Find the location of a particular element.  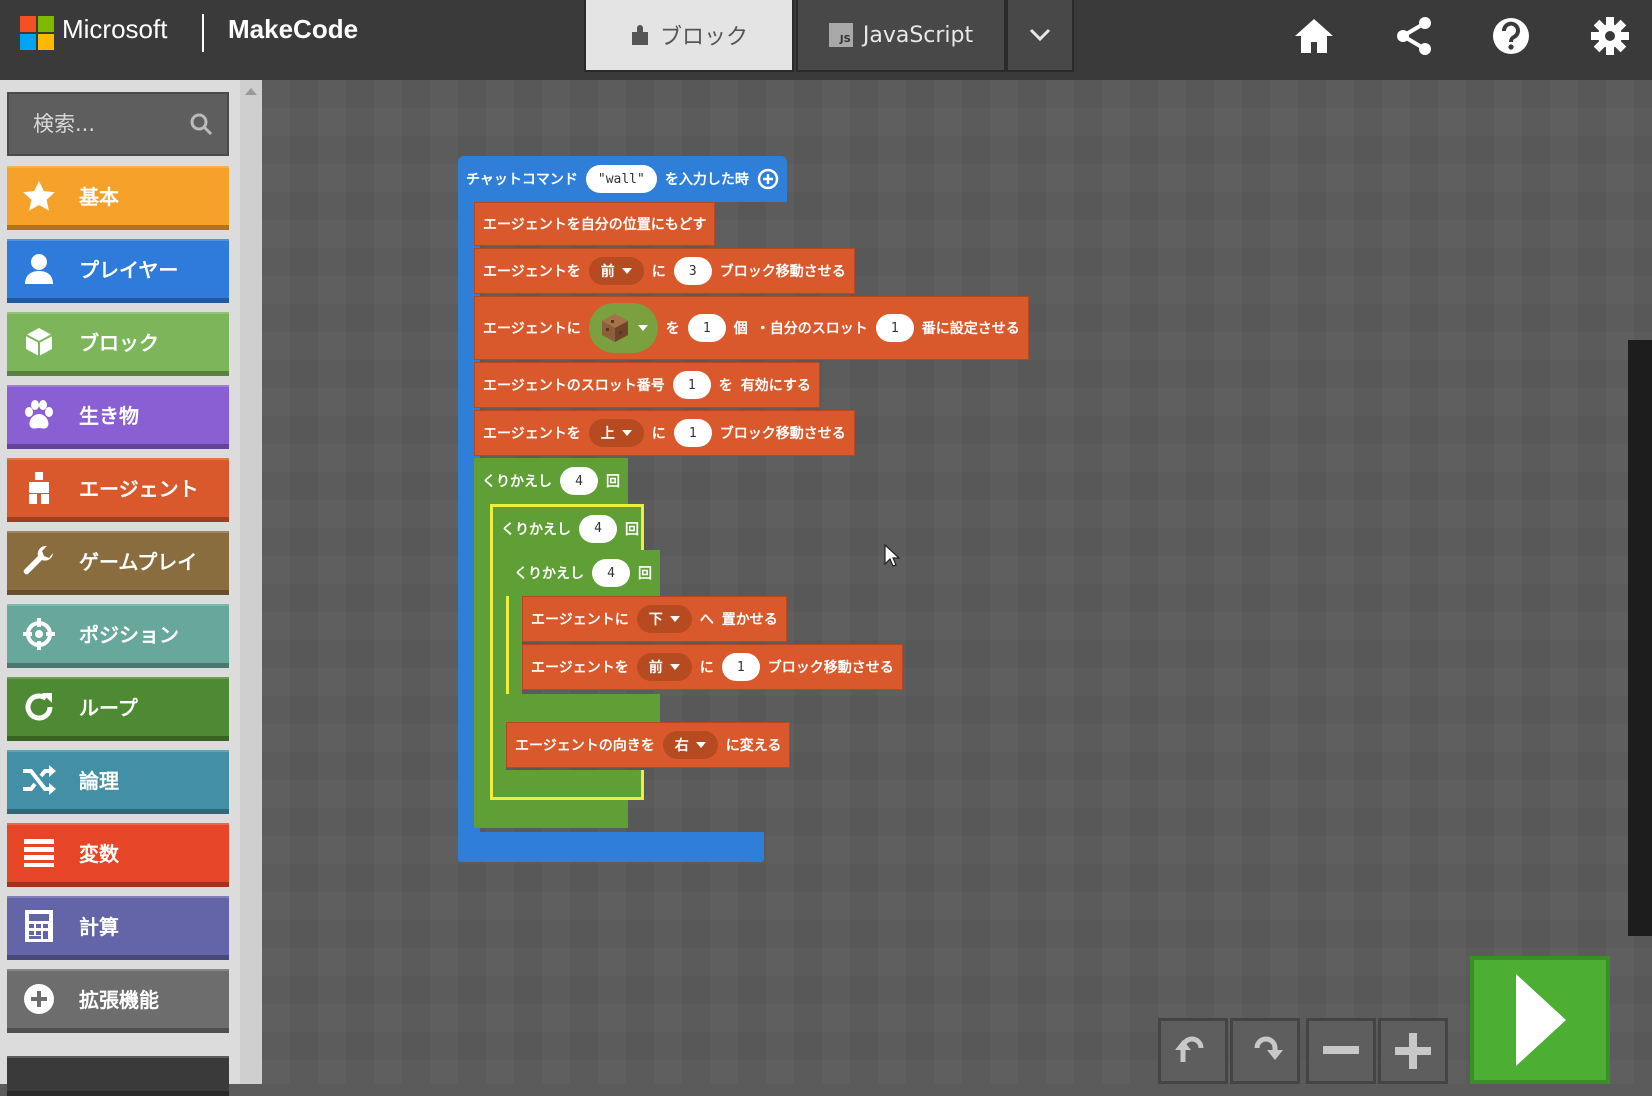

category-agent: エージェント is located at coordinates (118, 490).